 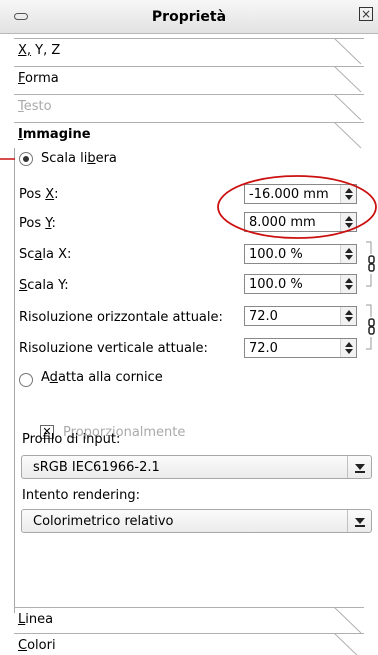 I want to click on annotation-ellipse, so click(x=297, y=207).